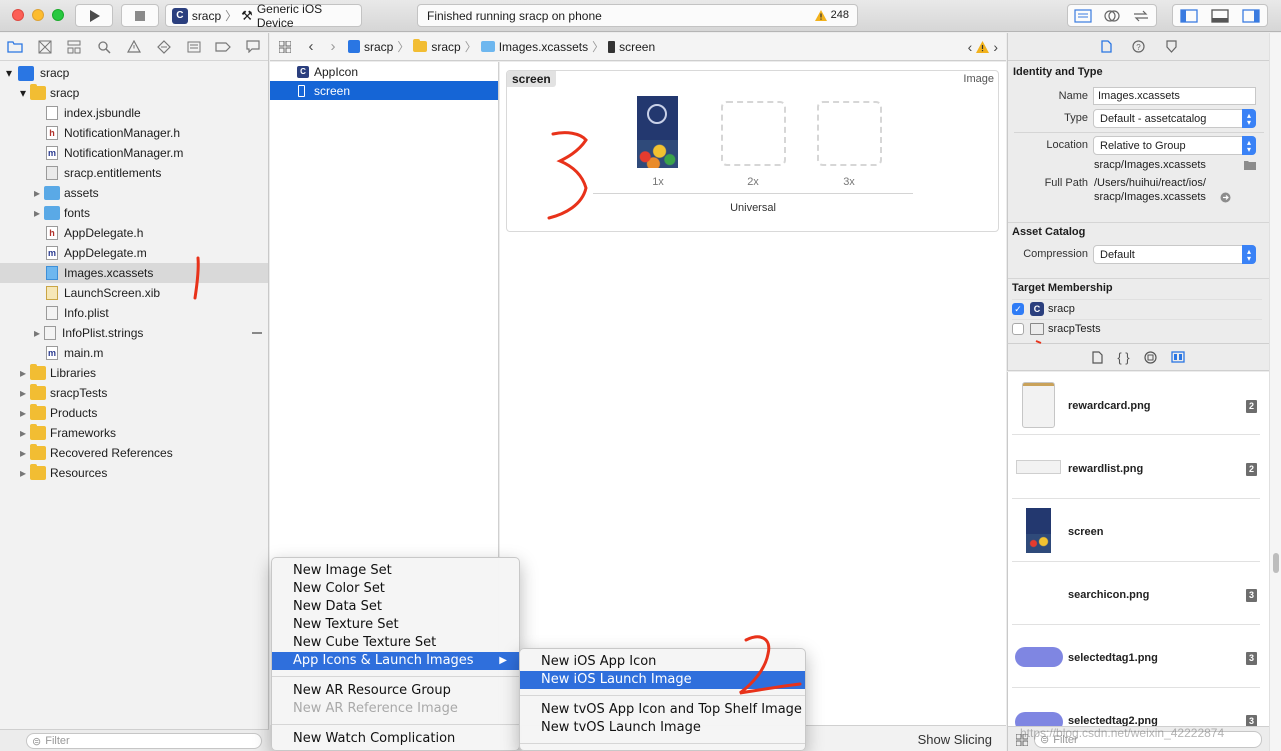 This screenshot has width=1281, height=751. Describe the element at coordinates (134, 173) in the screenshot. I see `tree-row-file: sracp.entitlements` at that location.